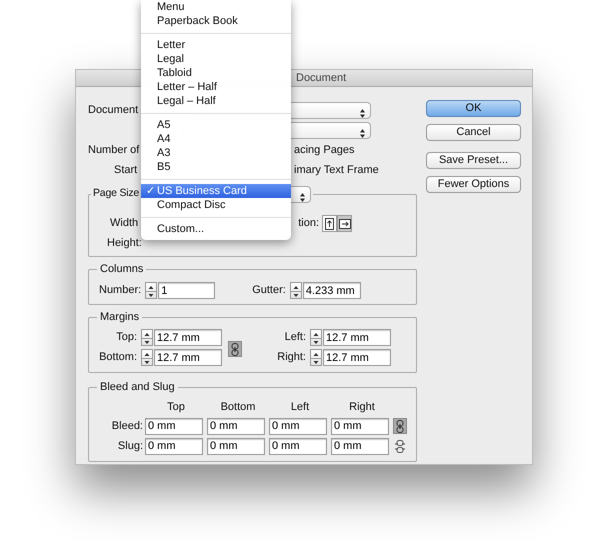 This screenshot has width=600, height=541. What do you see at coordinates (300, 407) in the screenshot?
I see `column-header: Left` at bounding box center [300, 407].